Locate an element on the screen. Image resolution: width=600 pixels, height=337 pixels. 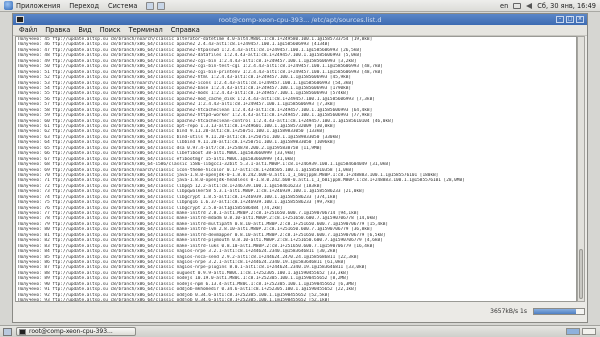
minimize-button: – is located at coordinates (560, 19).